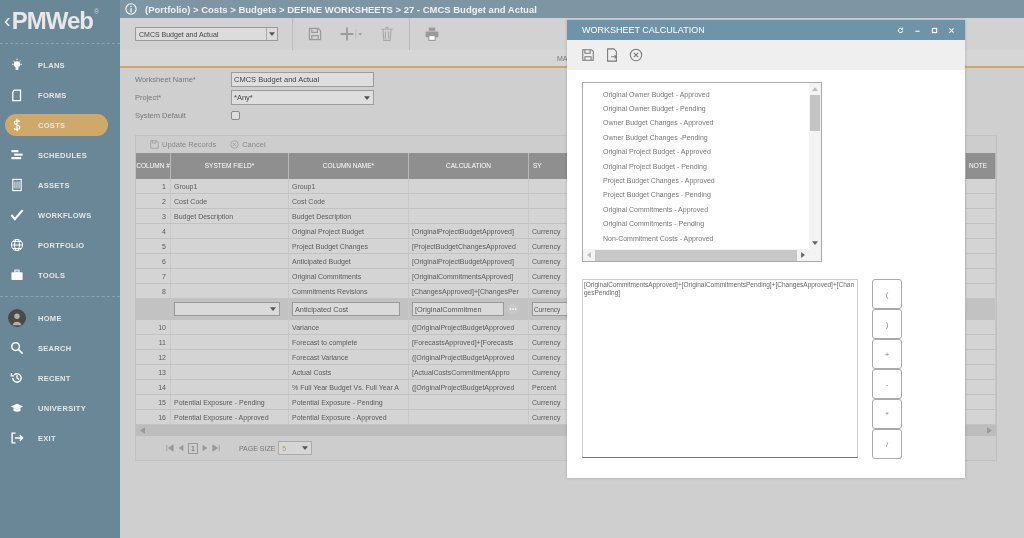 This screenshot has height=538, width=1024. Describe the element at coordinates (17, 378) in the screenshot. I see `history-icon` at that location.